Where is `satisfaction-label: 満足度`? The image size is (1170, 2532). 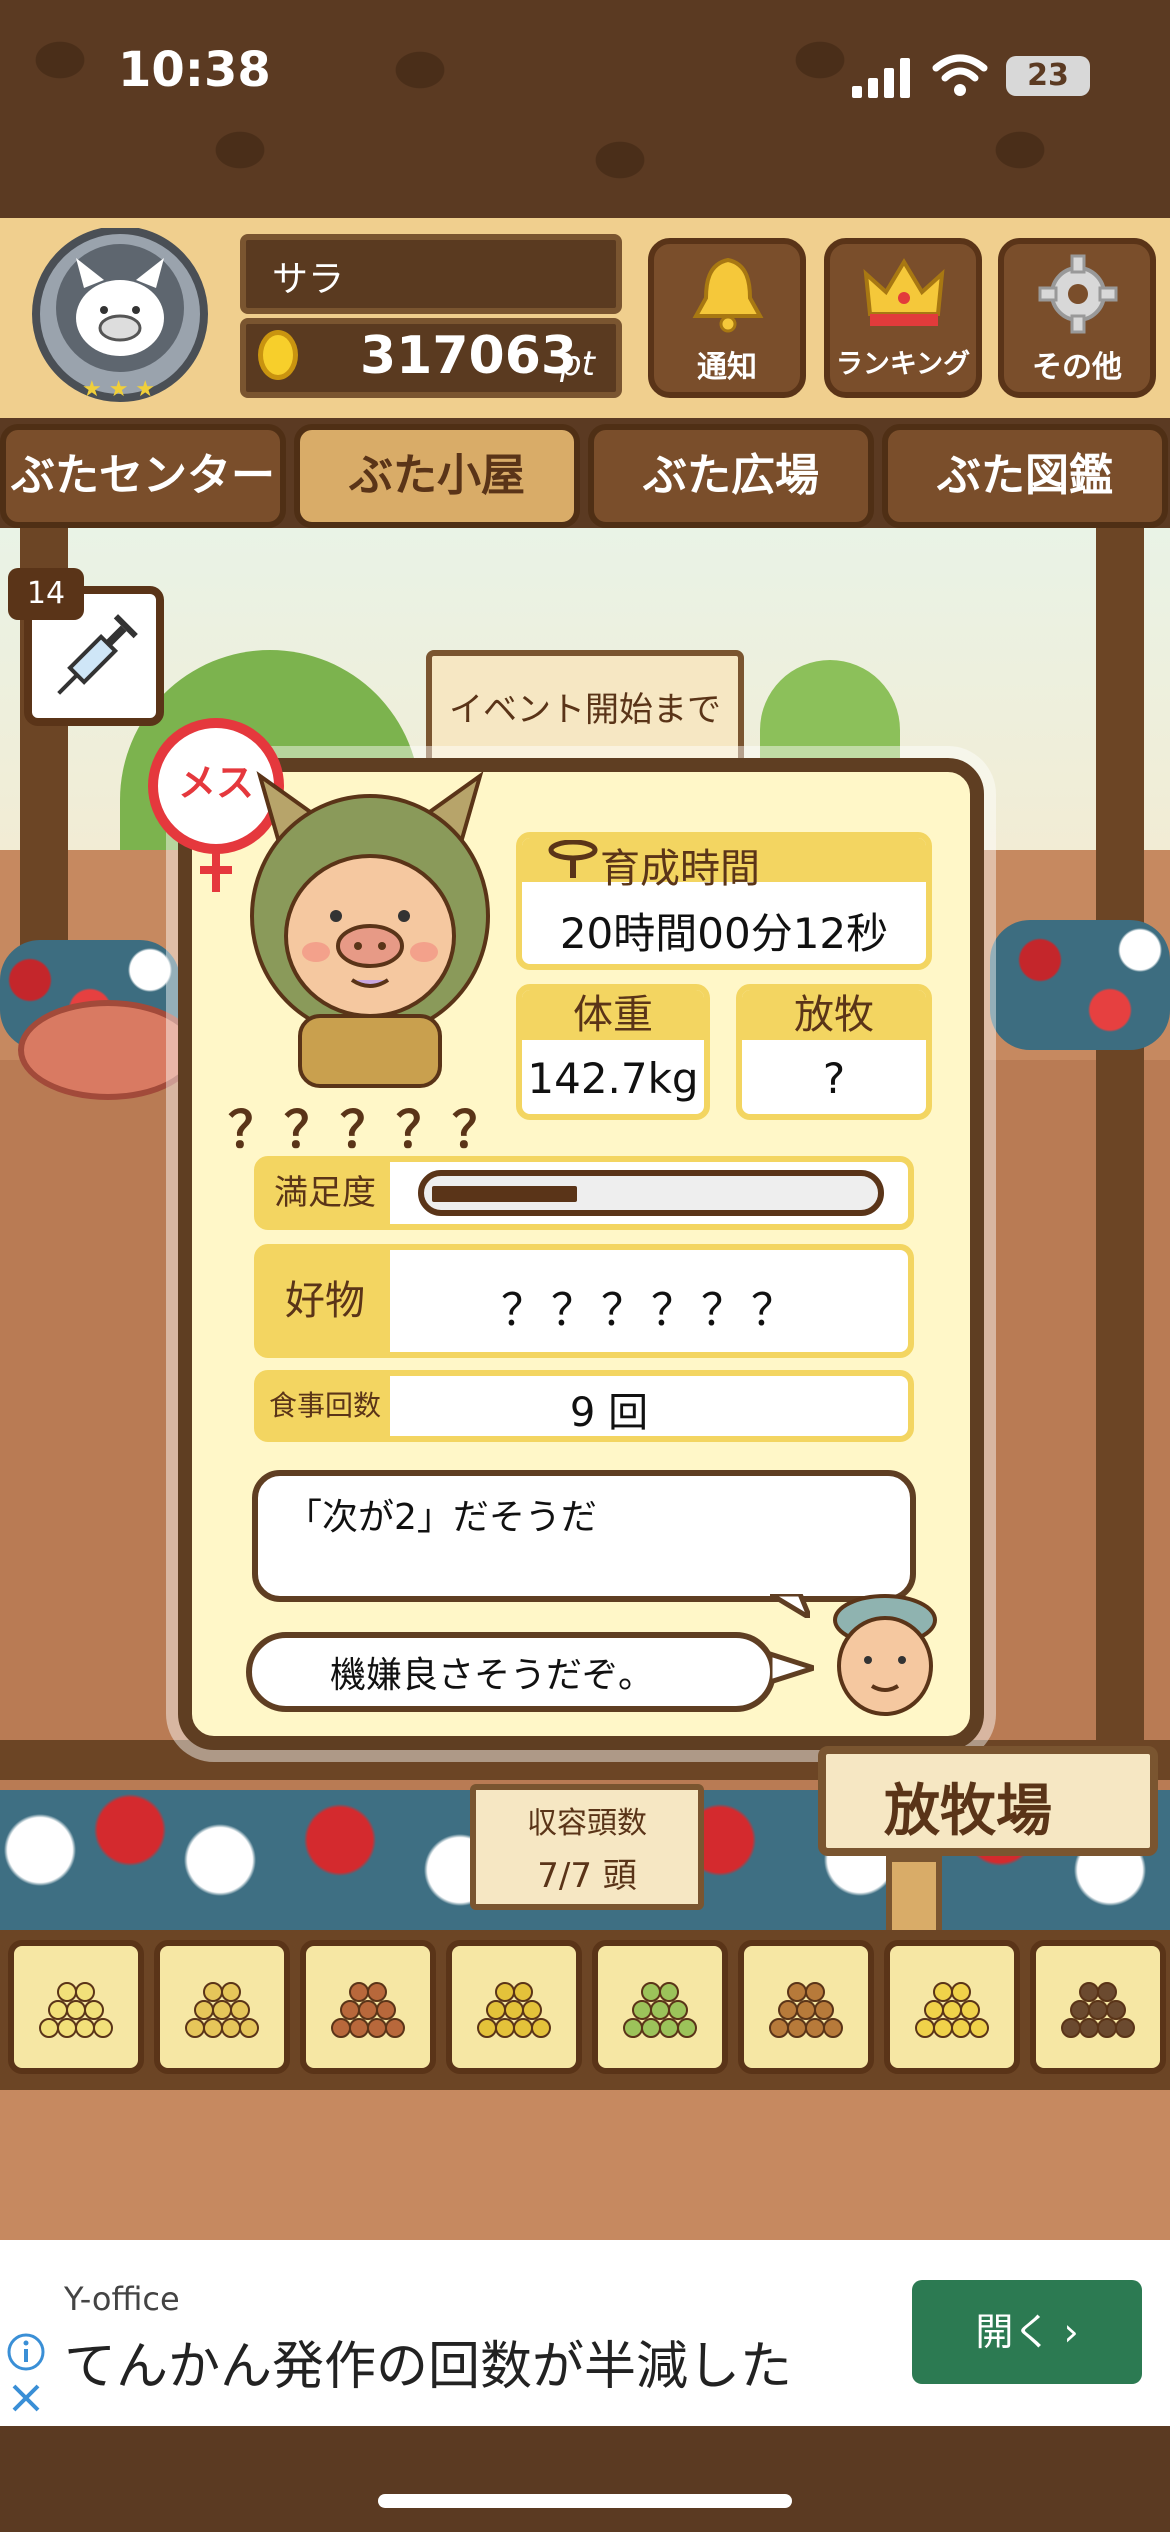 satisfaction-label: 満足度 is located at coordinates (325, 1193).